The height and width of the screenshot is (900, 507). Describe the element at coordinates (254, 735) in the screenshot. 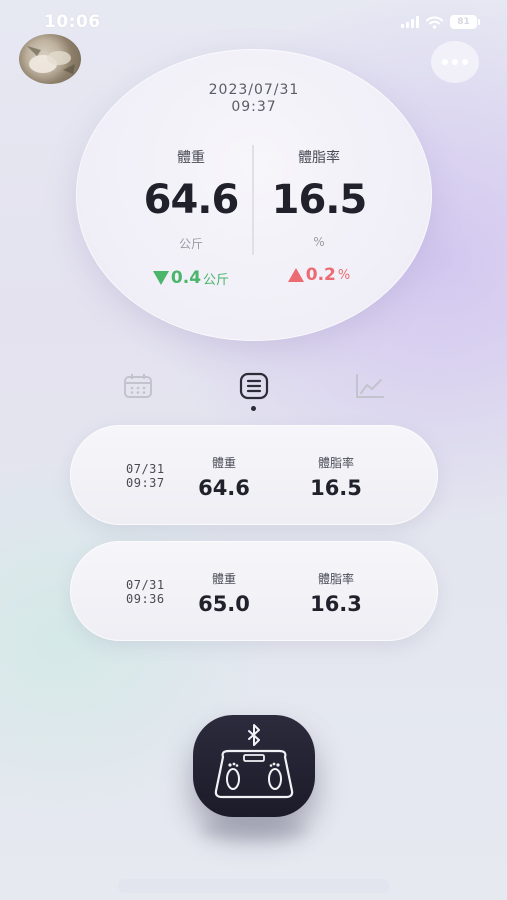

I see `bluetooth-icon` at that location.